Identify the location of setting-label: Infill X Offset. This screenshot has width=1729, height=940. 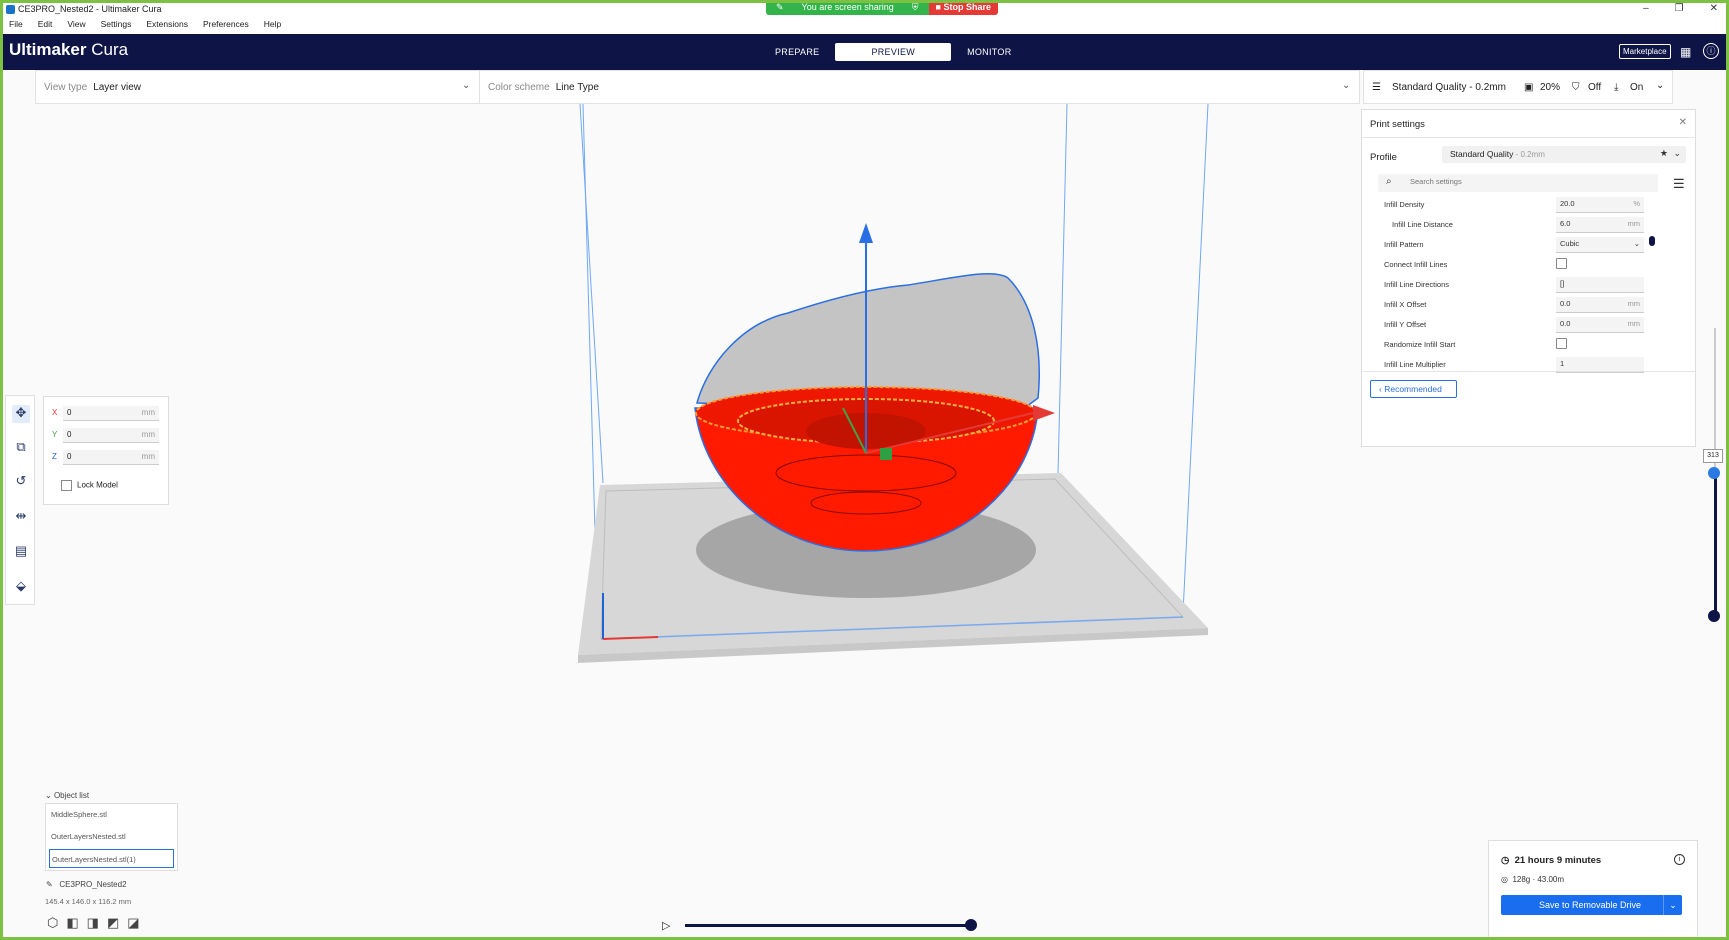
(1405, 304).